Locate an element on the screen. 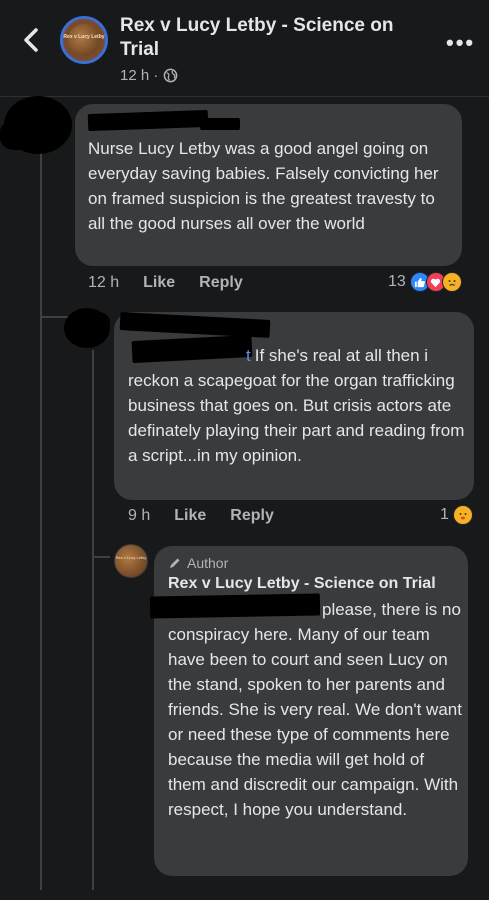 The image size is (489, 900). reaction-count: 13 is located at coordinates (397, 281).